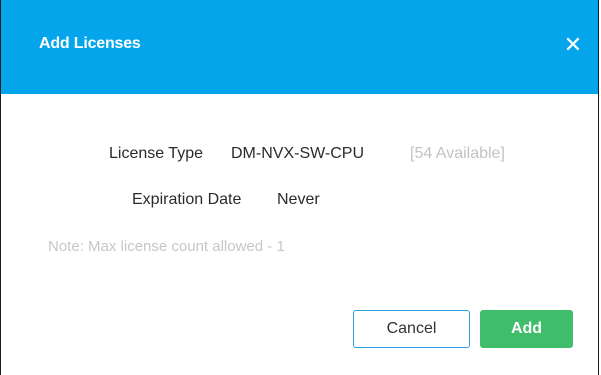  Describe the element at coordinates (166, 246) in the screenshot. I see `max-license-note: Note: Max license count allowed - 1` at that location.